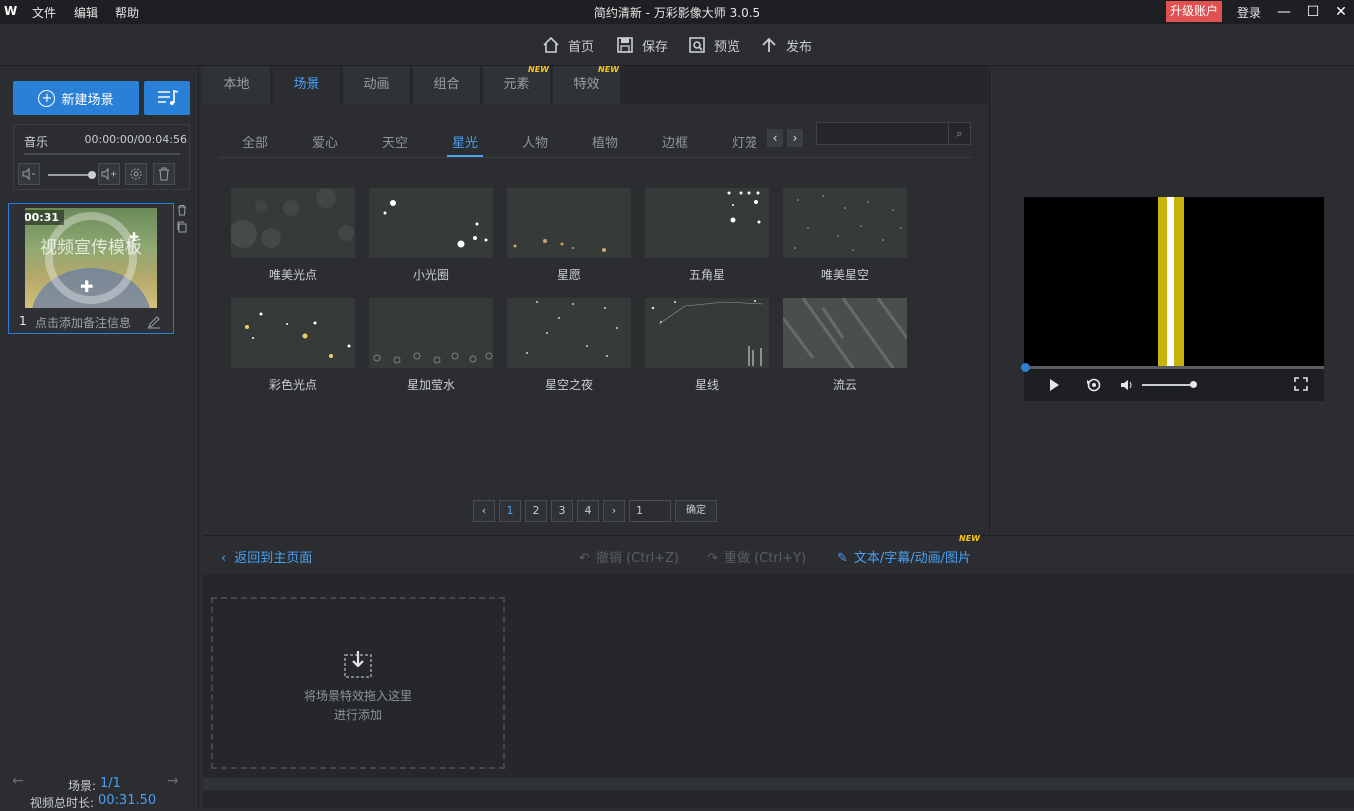 This screenshot has height=811, width=1354. What do you see at coordinates (614, 511) in the screenshot?
I see `next-page-icon: ›` at bounding box center [614, 511].